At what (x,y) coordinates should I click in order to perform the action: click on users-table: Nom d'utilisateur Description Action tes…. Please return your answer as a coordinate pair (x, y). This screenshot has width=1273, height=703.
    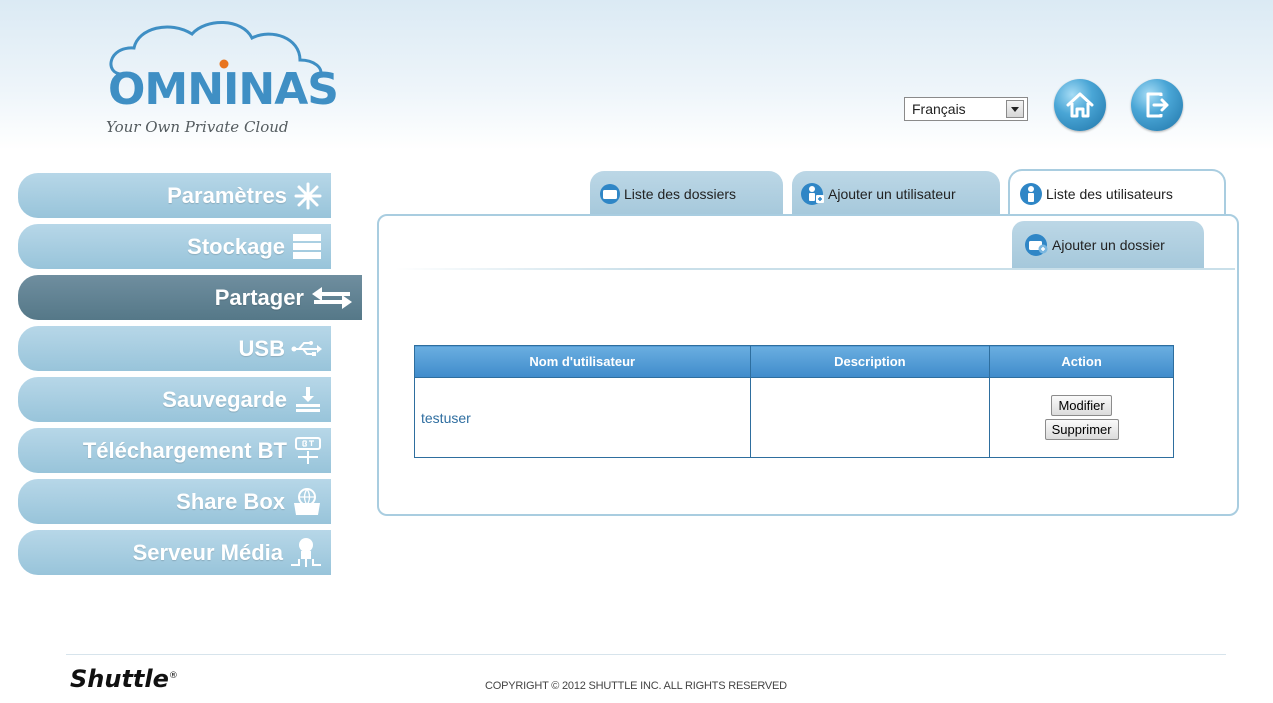
    Looking at the image, I should click on (794, 401).